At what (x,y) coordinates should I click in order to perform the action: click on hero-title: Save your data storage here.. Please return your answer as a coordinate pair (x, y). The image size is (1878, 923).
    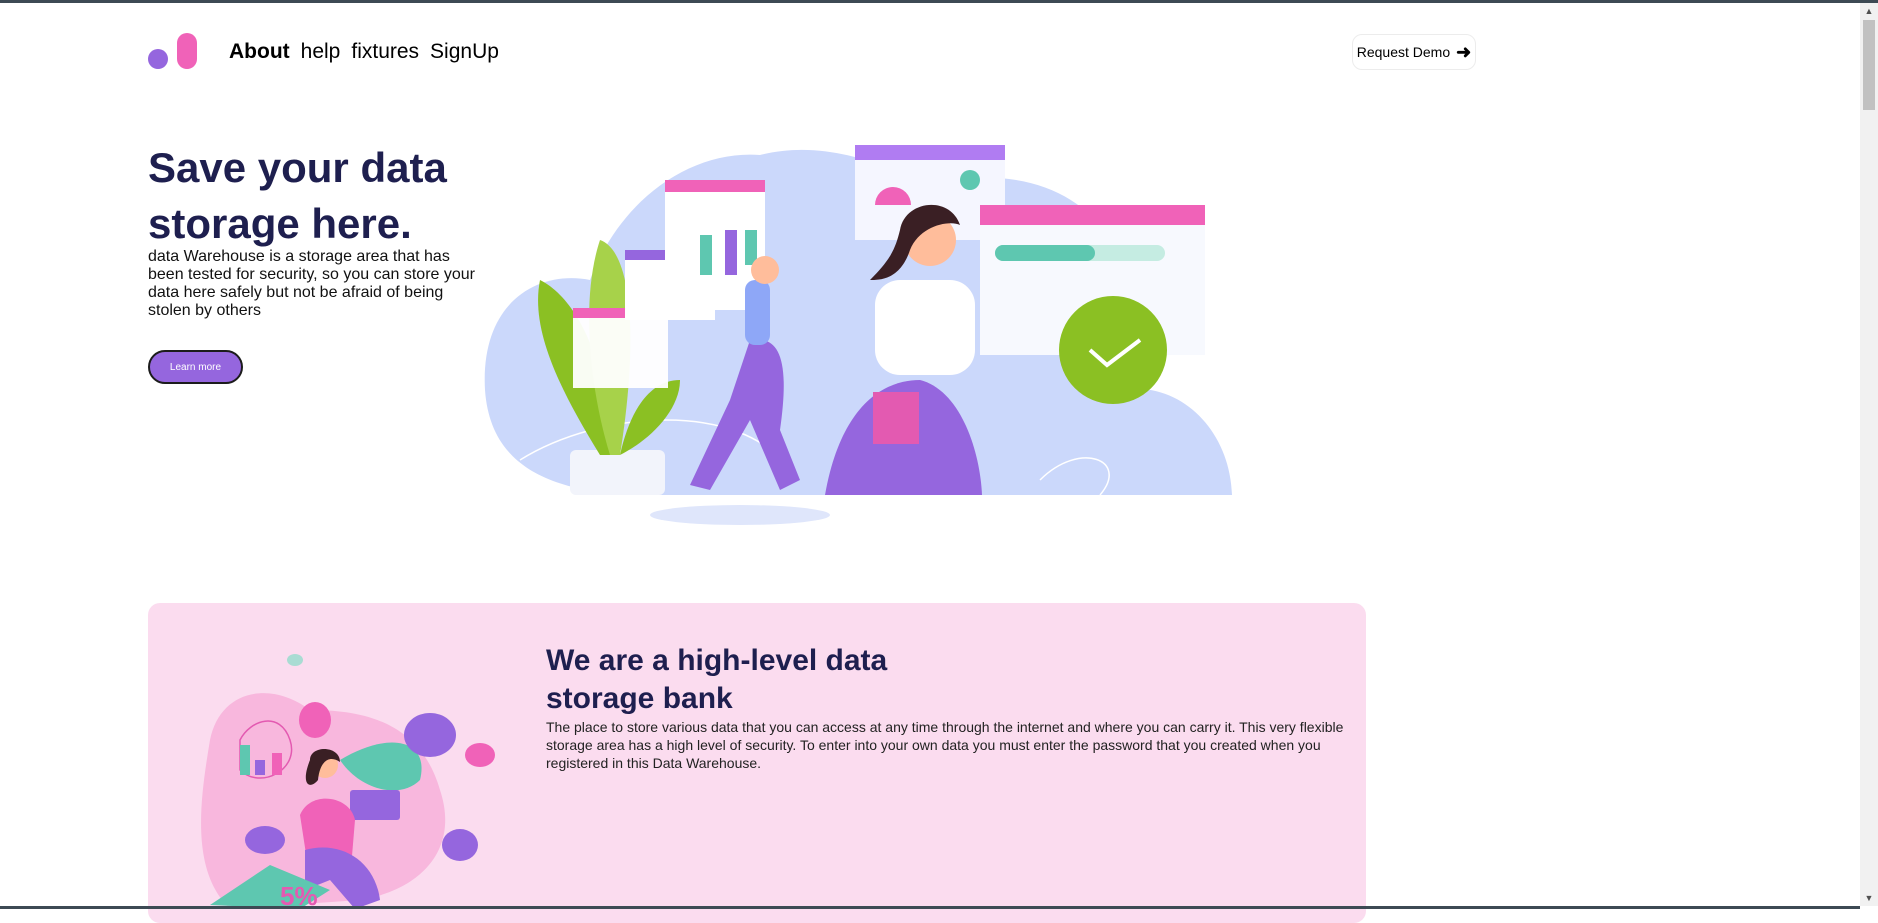
    Looking at the image, I should click on (297, 195).